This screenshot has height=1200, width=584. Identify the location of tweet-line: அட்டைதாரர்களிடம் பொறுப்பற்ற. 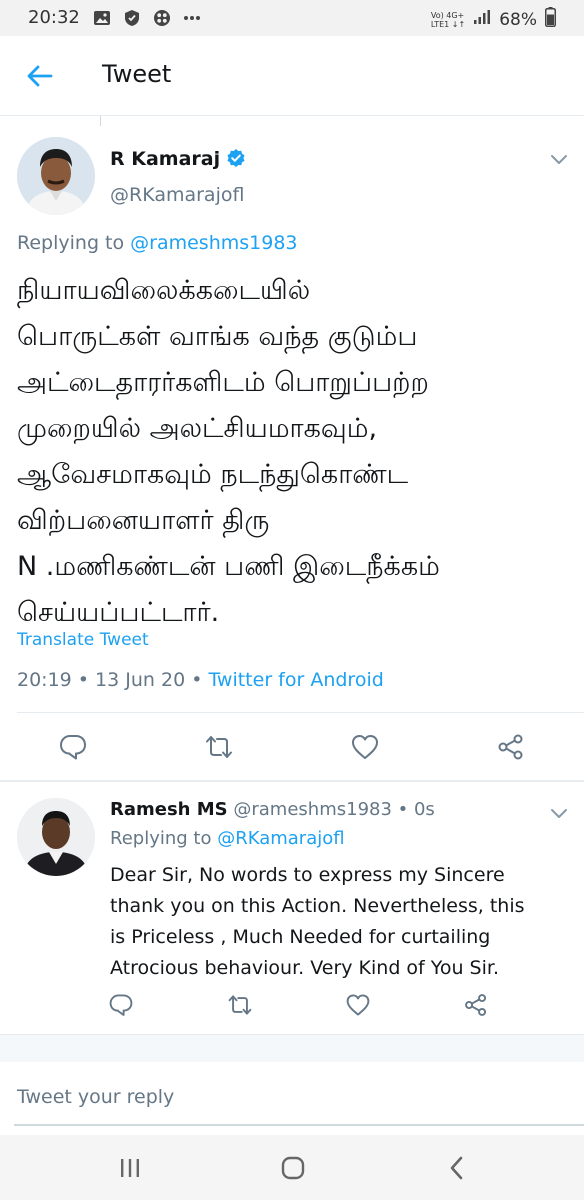
(223, 382).